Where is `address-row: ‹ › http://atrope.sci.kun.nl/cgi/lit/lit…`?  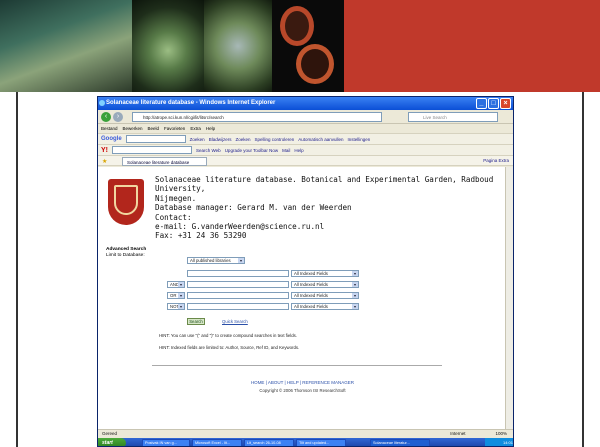
address-row: ‹ › http://atrope.sci.kun.nl/cgi/lit/lit… is located at coordinates (305, 117).